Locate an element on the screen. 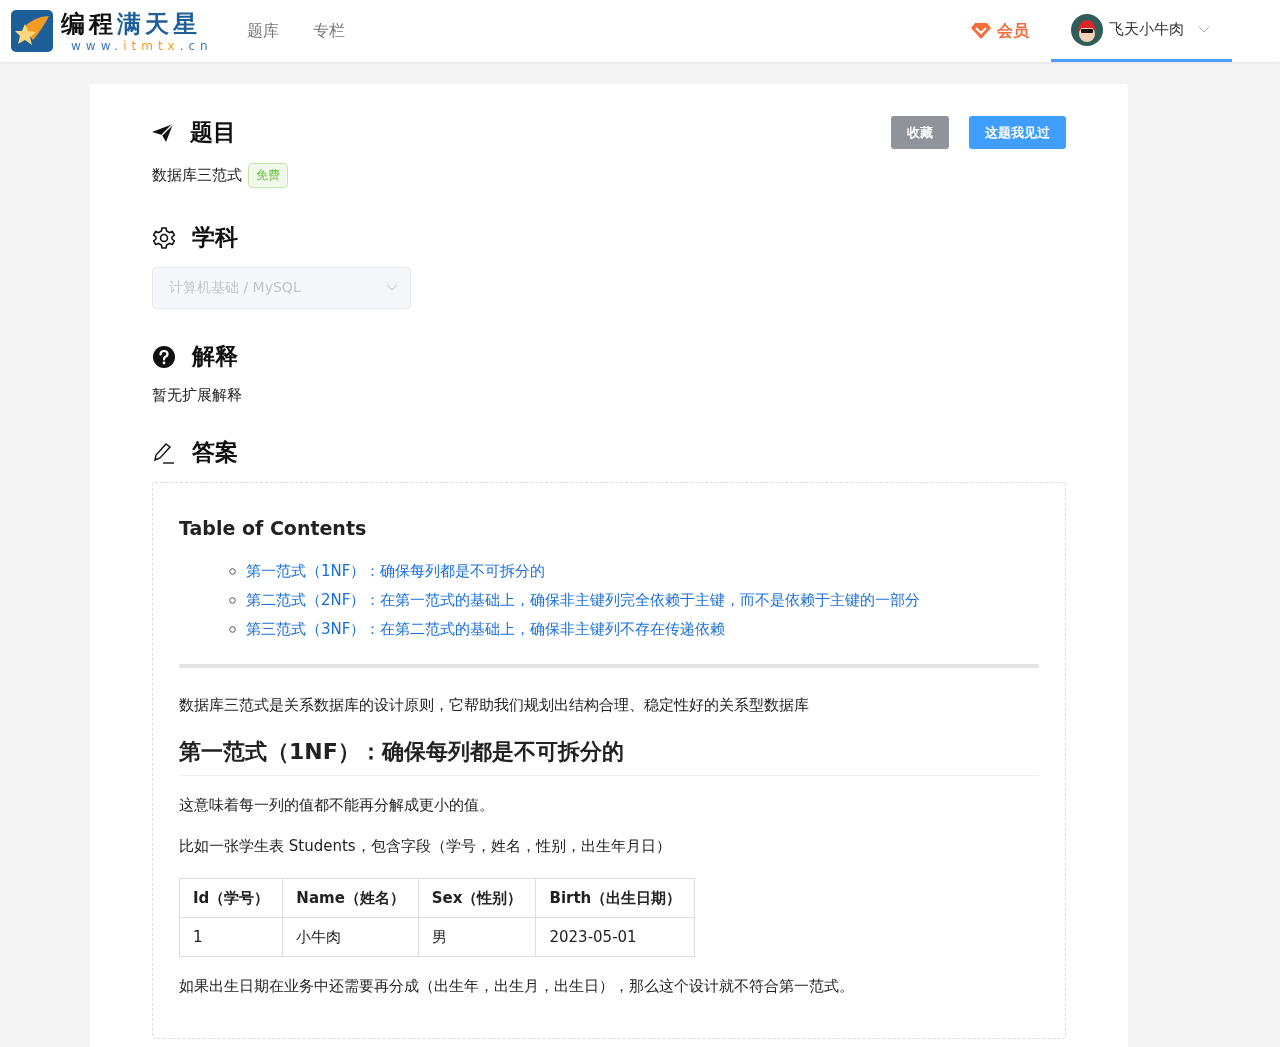  table-cell: 小牛肉 is located at coordinates (350, 937).